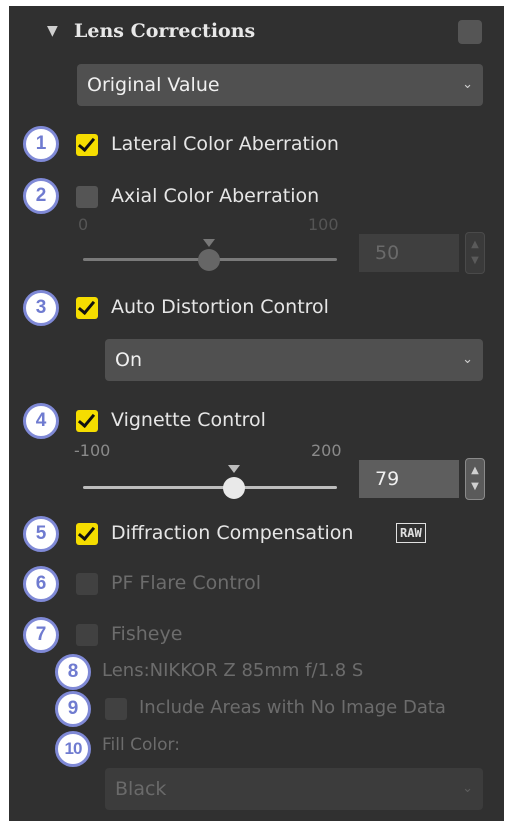  I want to click on vignette-value-text: 79, so click(387, 479).